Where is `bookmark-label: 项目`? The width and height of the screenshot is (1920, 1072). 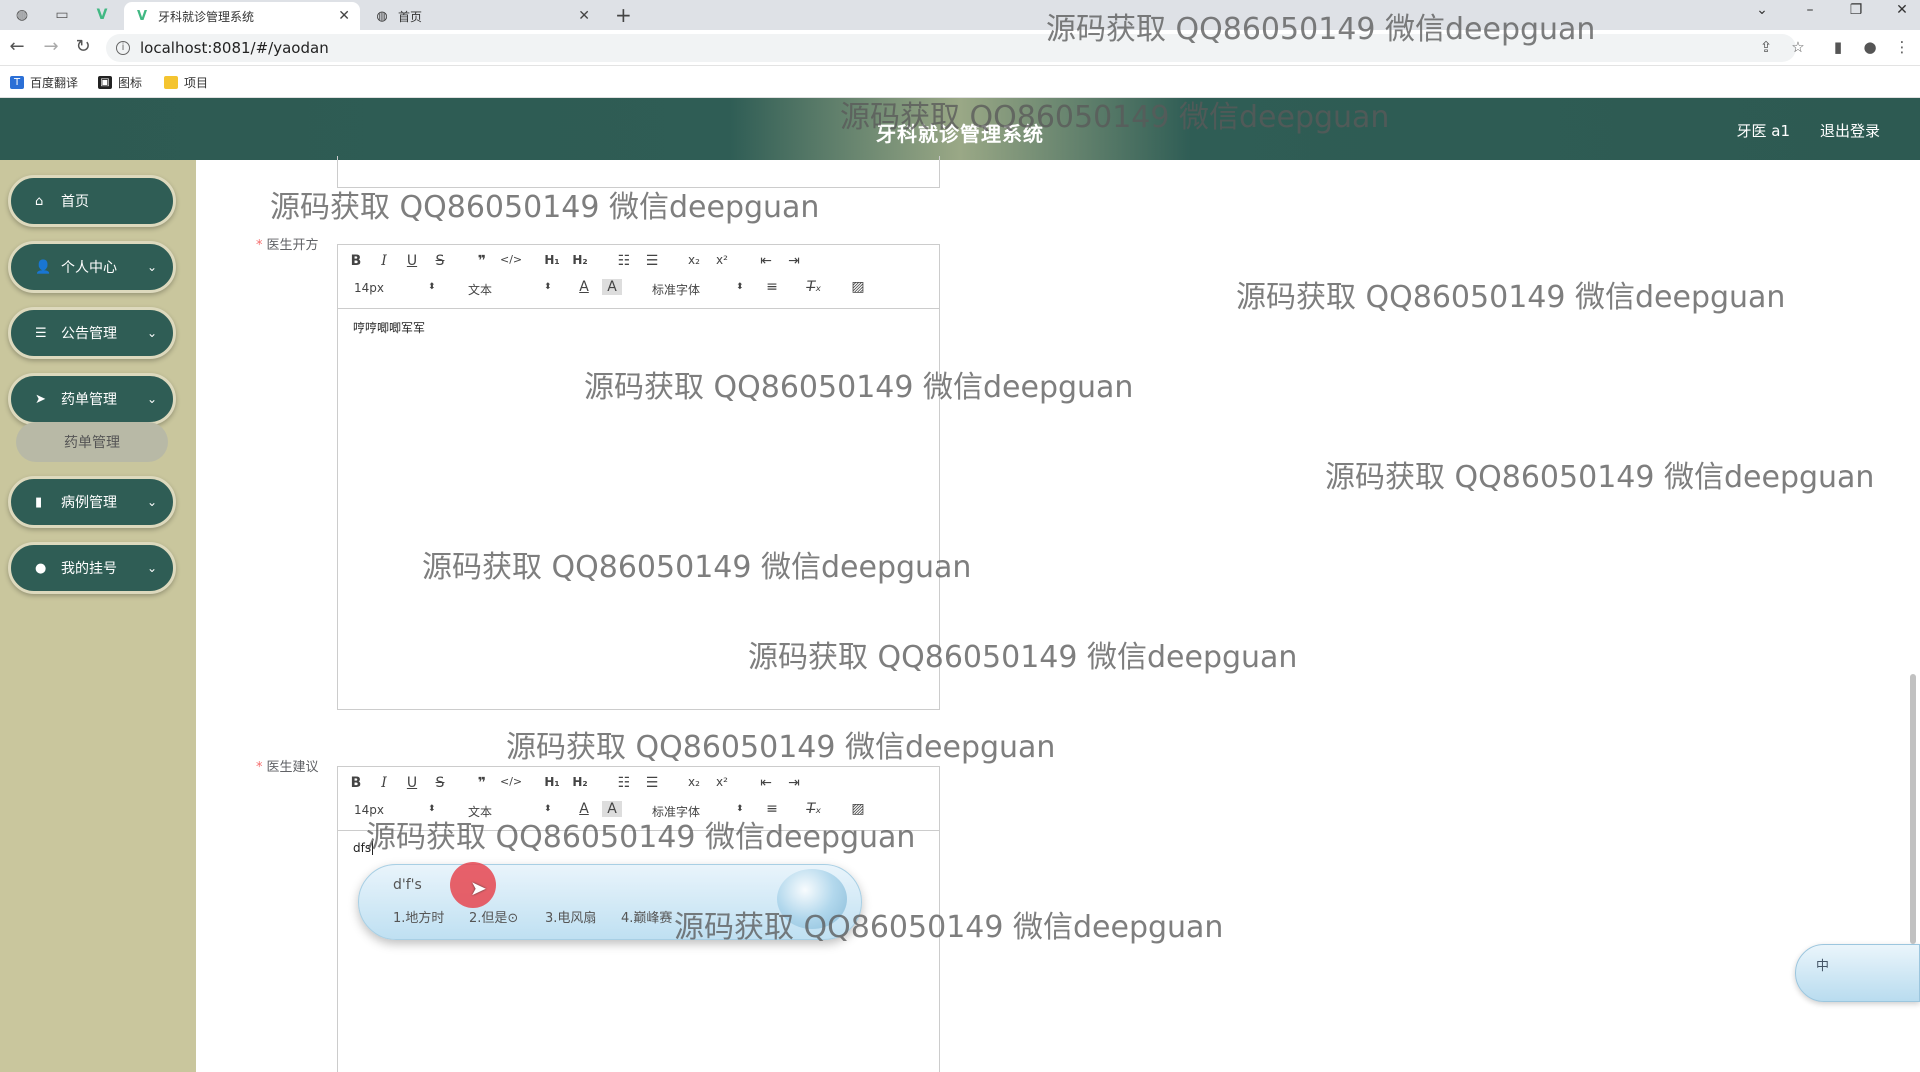 bookmark-label: 项目 is located at coordinates (196, 83).